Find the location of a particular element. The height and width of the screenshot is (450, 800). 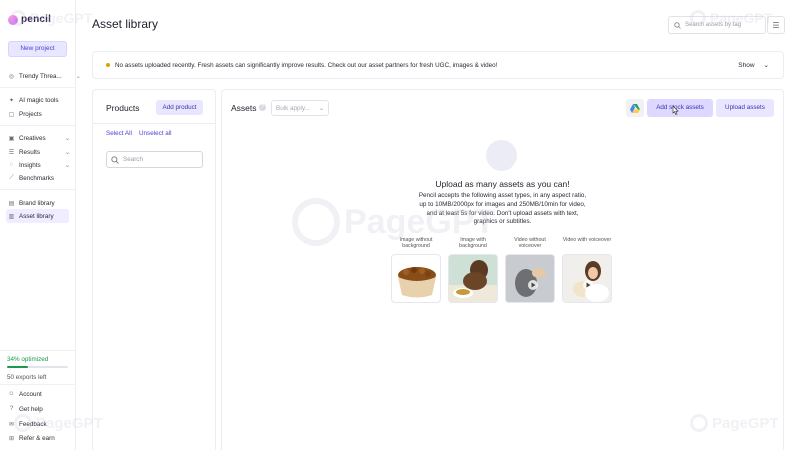

workspace-selector: ◎ Trendy Threa... ⌄ is located at coordinates (44, 76).